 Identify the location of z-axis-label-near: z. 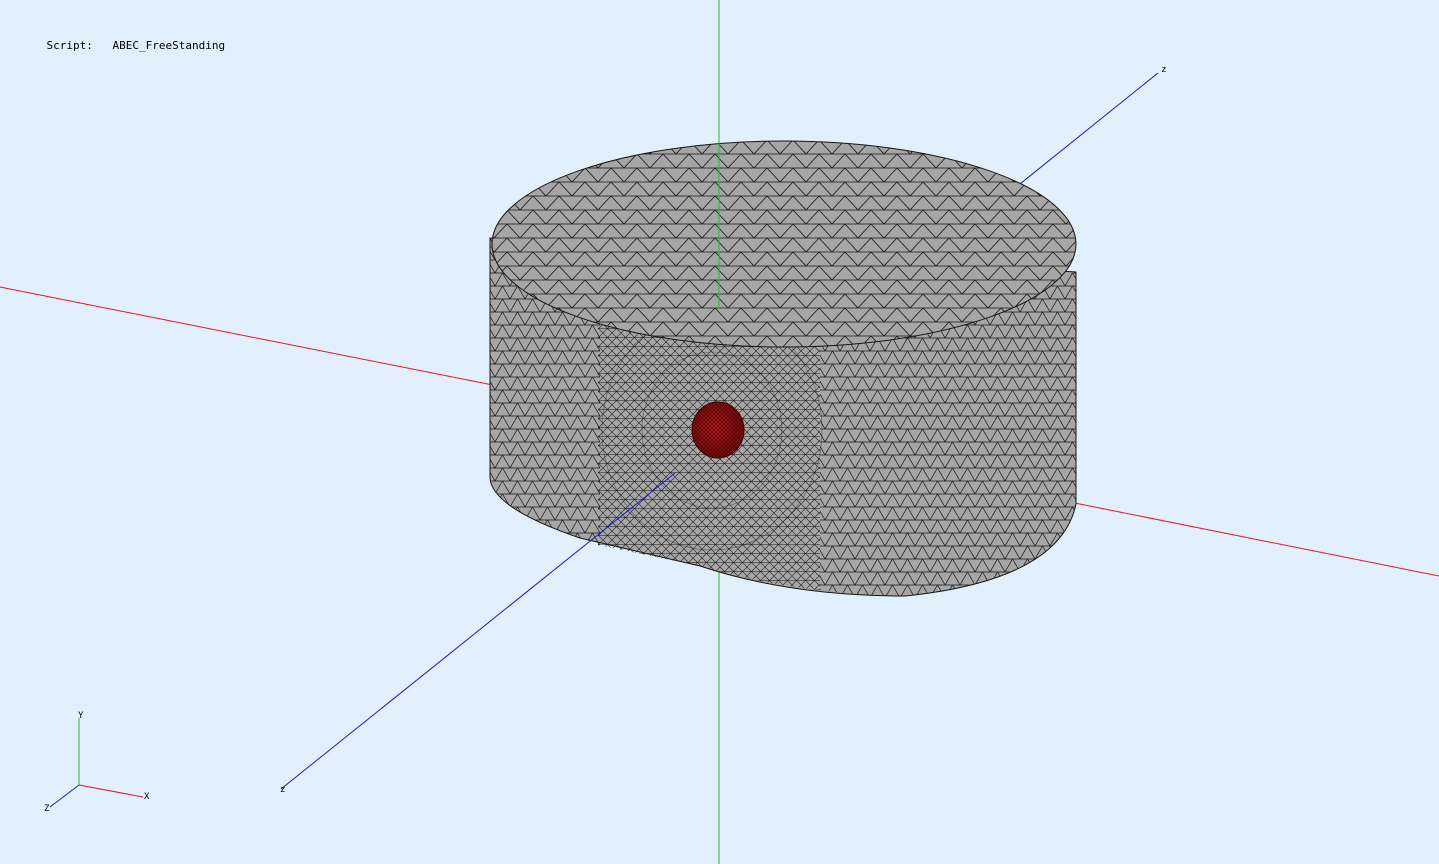
(282, 790).